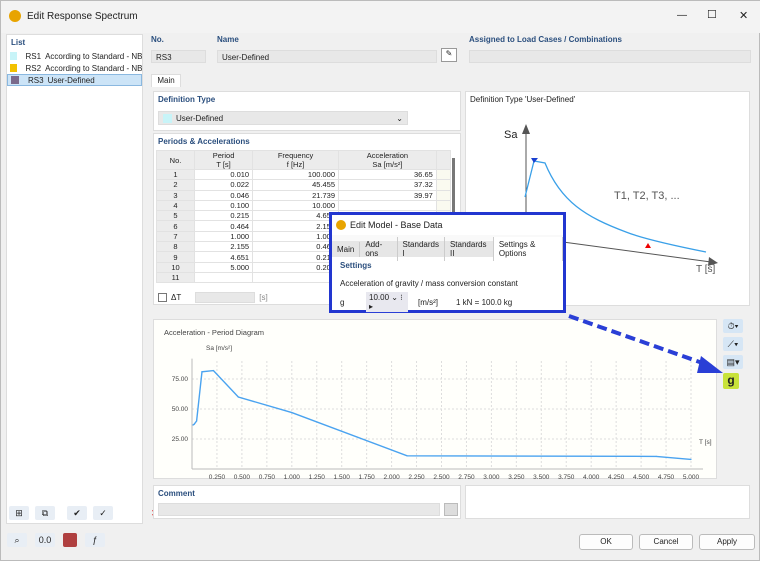 The width and height of the screenshot is (760, 561). What do you see at coordinates (70, 540) in the screenshot?
I see `color-icon` at bounding box center [70, 540].